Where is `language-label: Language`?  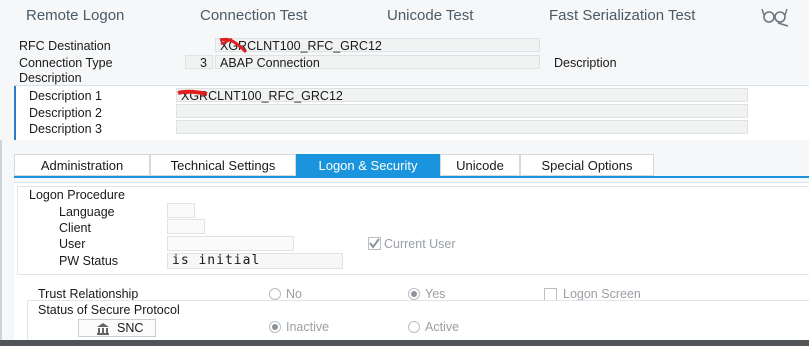
language-label: Language is located at coordinates (87, 212).